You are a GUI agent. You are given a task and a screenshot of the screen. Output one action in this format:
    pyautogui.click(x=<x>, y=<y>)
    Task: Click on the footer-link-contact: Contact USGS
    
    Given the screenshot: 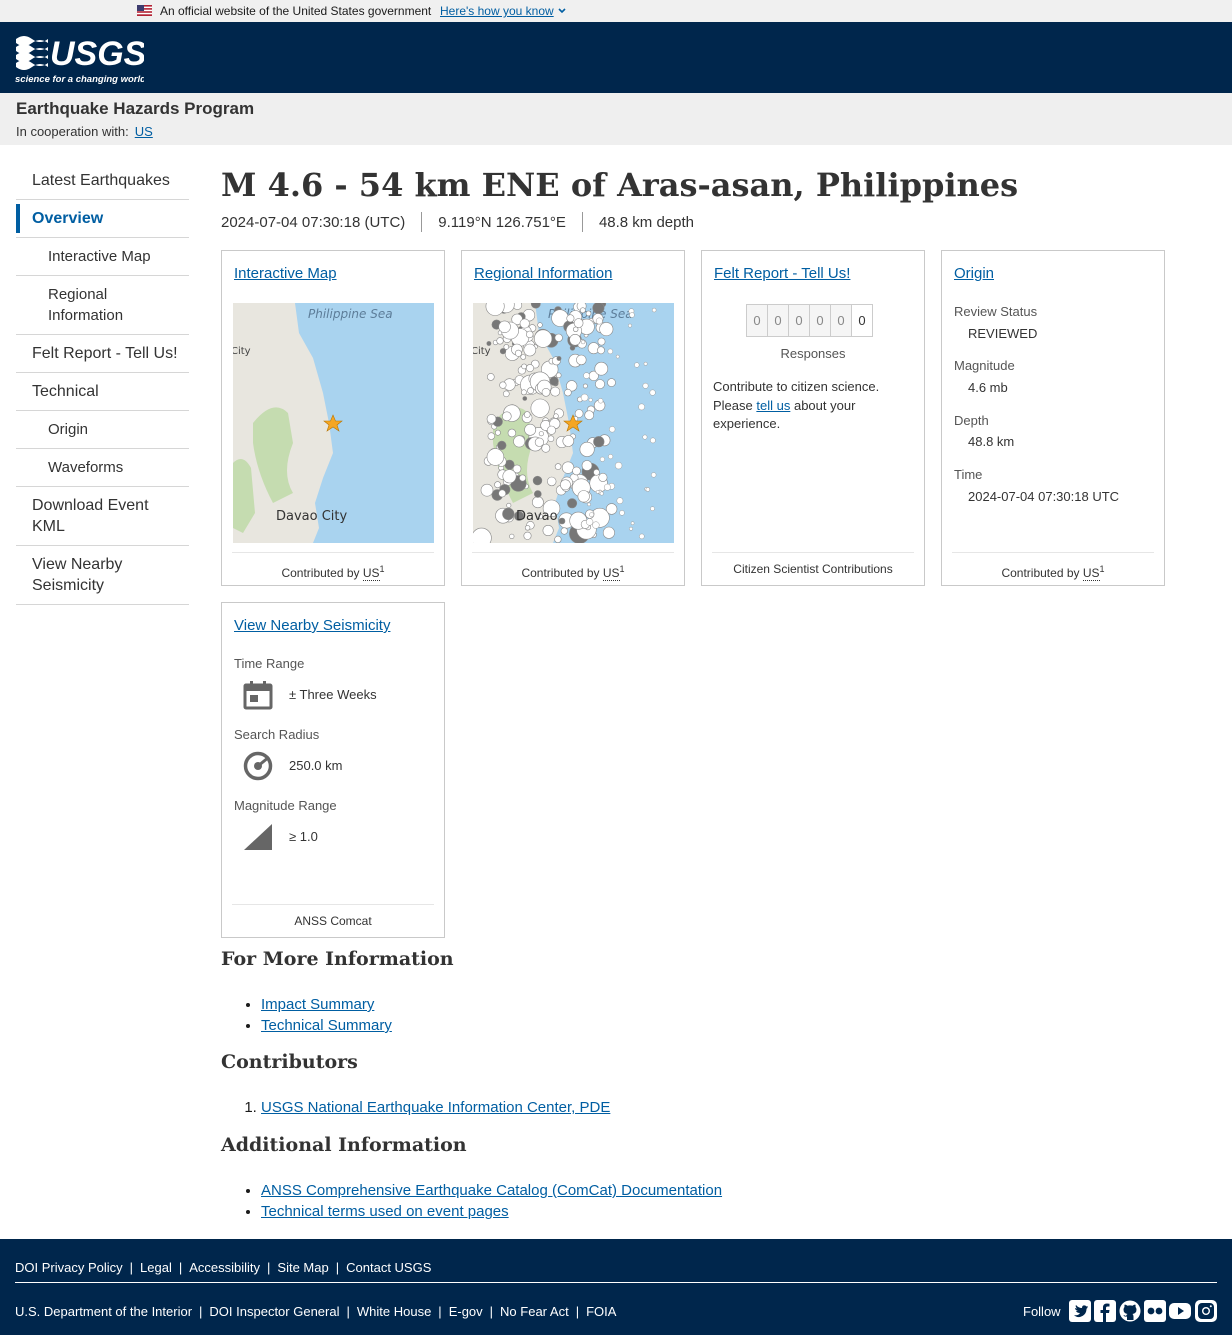 What is the action you would take?
    pyautogui.click(x=388, y=1267)
    